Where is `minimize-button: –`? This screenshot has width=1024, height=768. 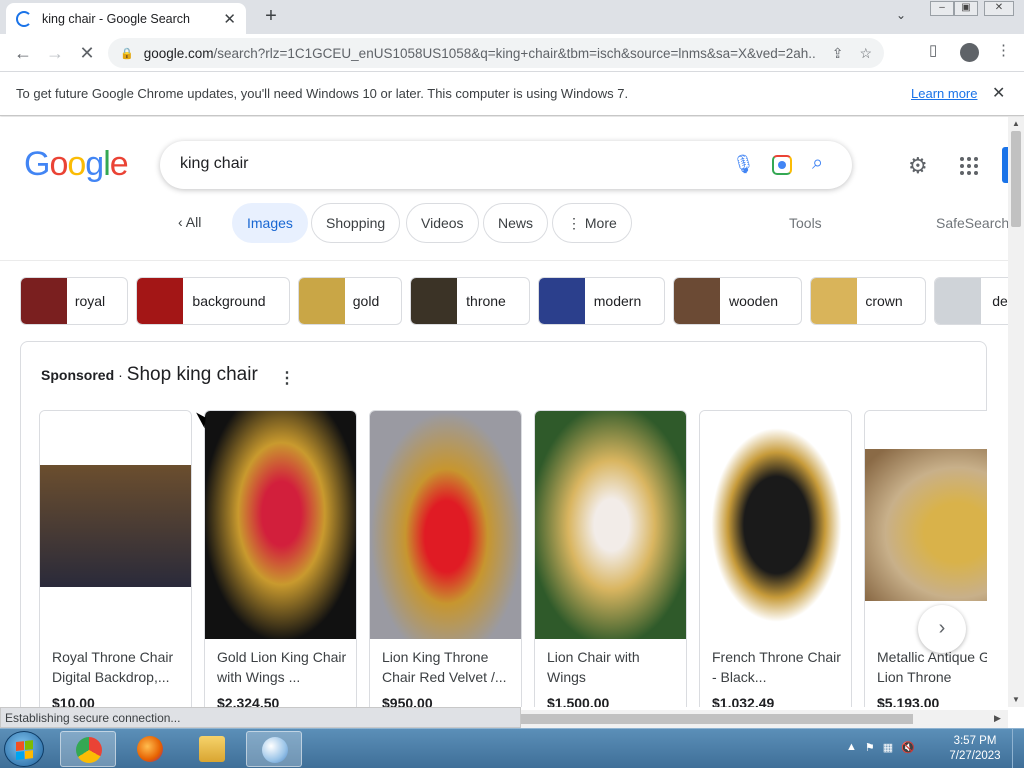 minimize-button: – is located at coordinates (942, 8).